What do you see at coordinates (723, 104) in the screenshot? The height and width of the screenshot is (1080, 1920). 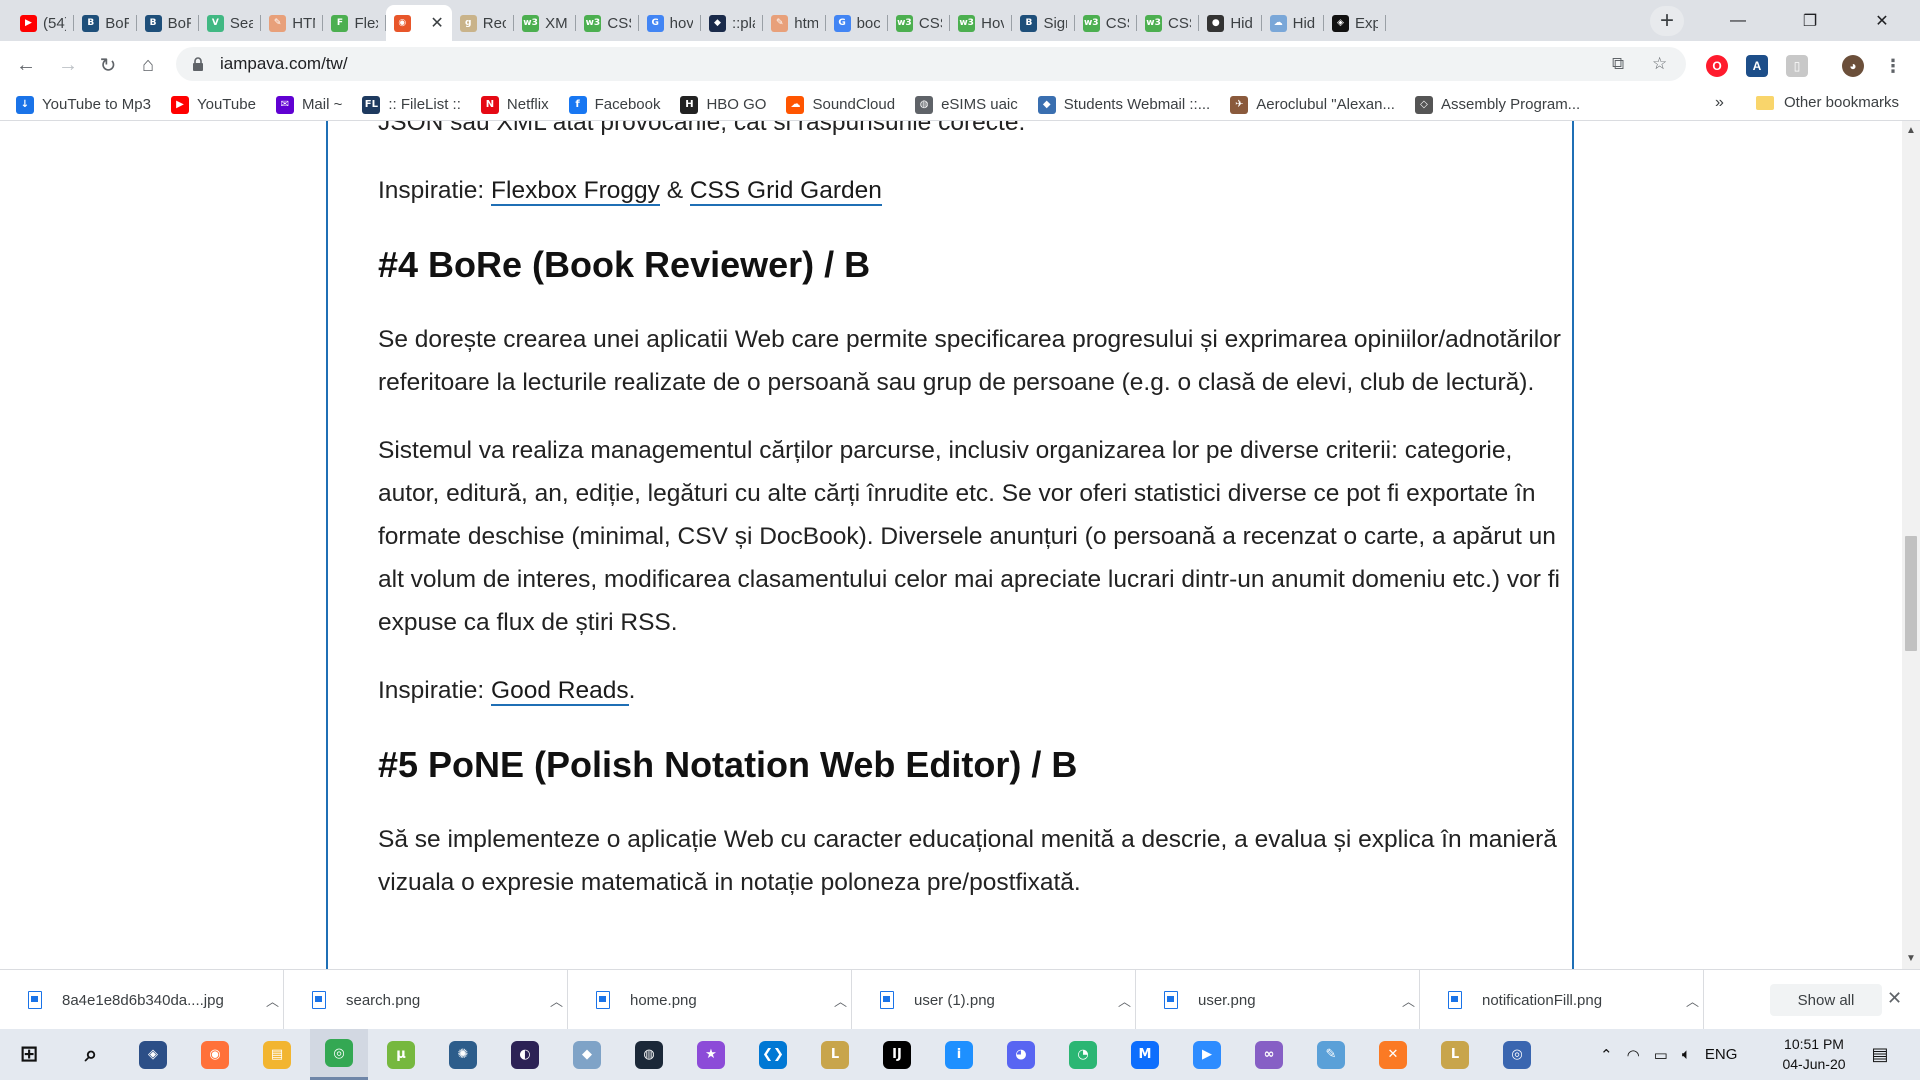 I see `bookmark-item: H HBO GO` at bounding box center [723, 104].